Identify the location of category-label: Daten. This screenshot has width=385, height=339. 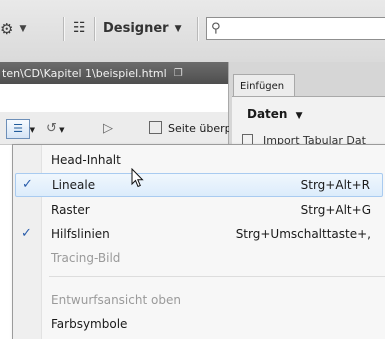
(267, 114).